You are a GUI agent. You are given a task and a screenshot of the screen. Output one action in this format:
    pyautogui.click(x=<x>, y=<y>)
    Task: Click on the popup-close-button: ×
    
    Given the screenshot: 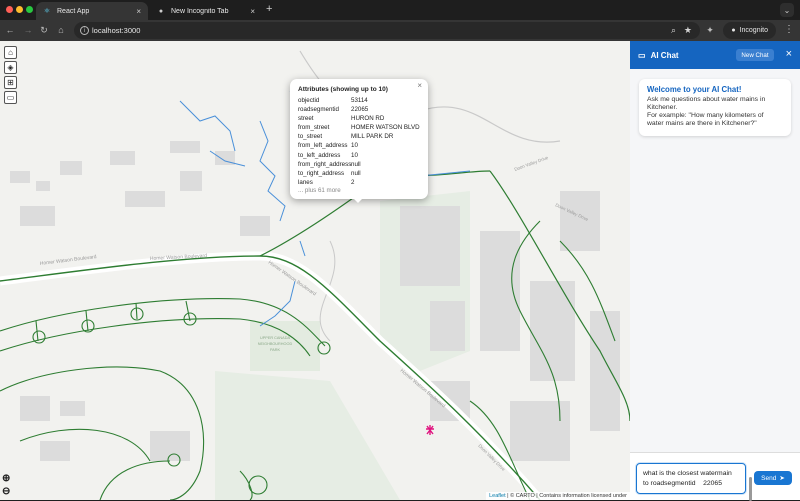 What is the action you would take?
    pyautogui.click(x=419, y=85)
    